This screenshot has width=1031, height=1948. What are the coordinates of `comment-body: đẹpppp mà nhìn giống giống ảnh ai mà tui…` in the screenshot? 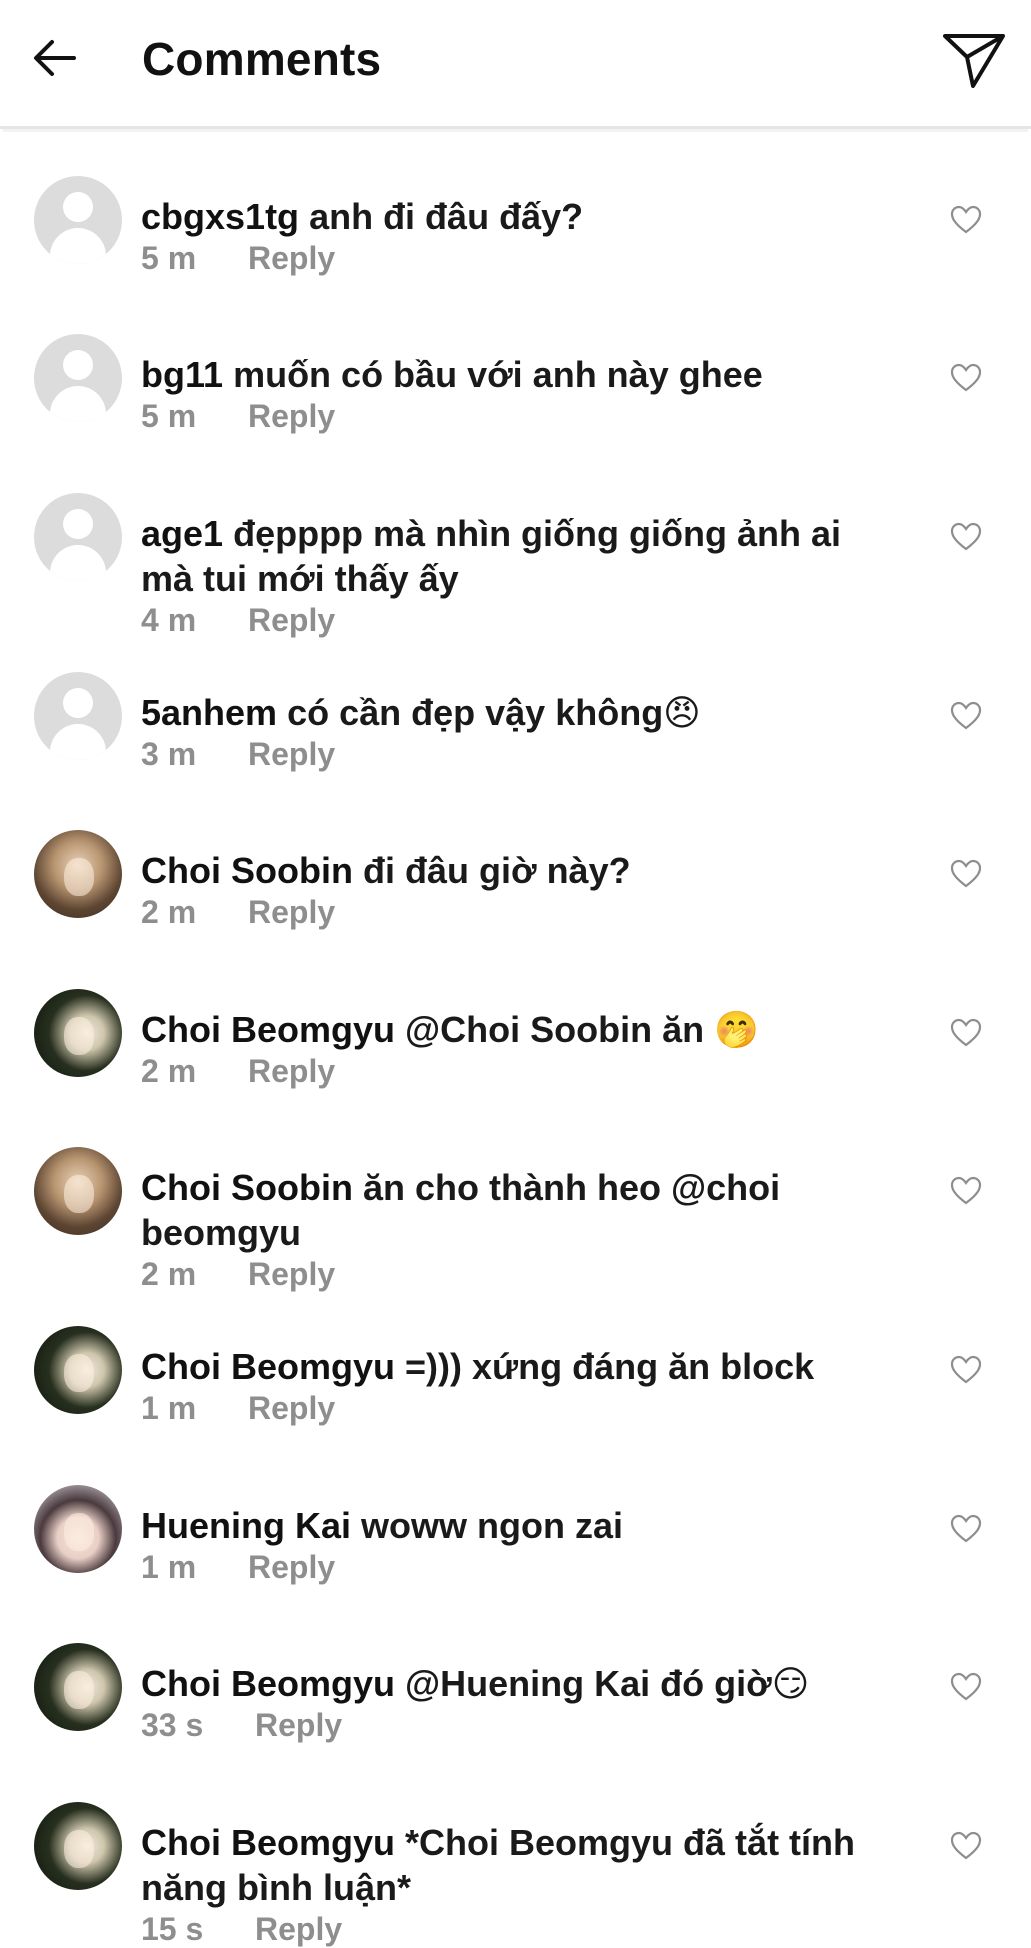 It's located at (491, 556).